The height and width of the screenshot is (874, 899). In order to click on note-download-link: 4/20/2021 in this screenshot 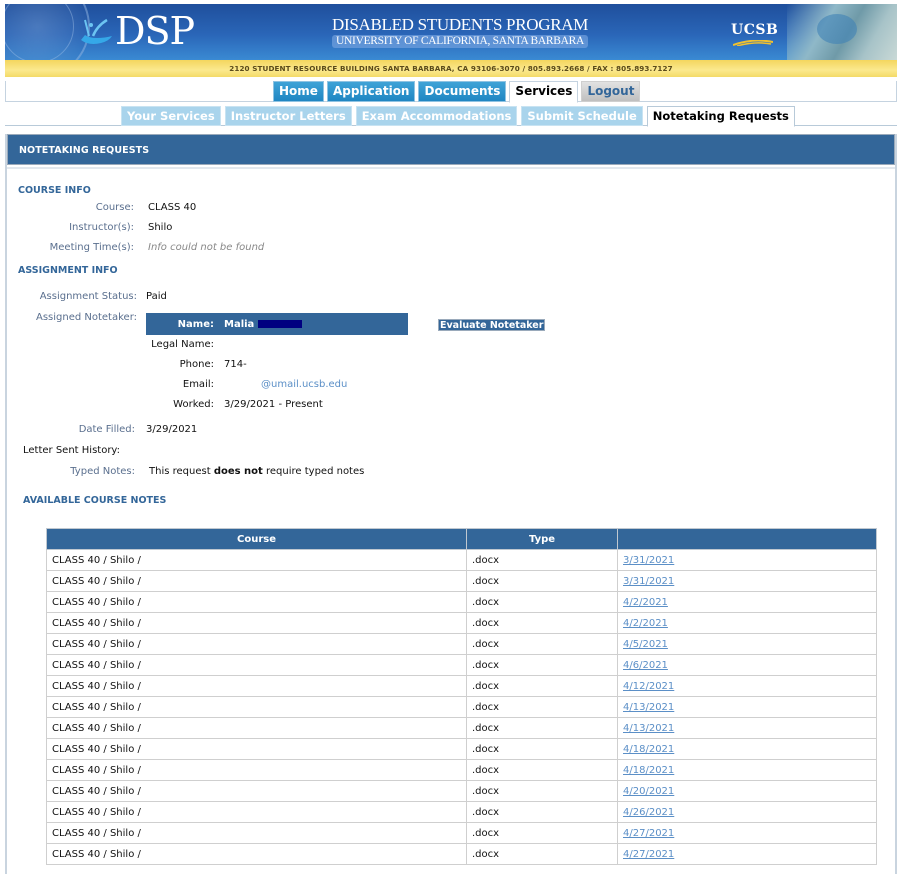, I will do `click(648, 791)`.